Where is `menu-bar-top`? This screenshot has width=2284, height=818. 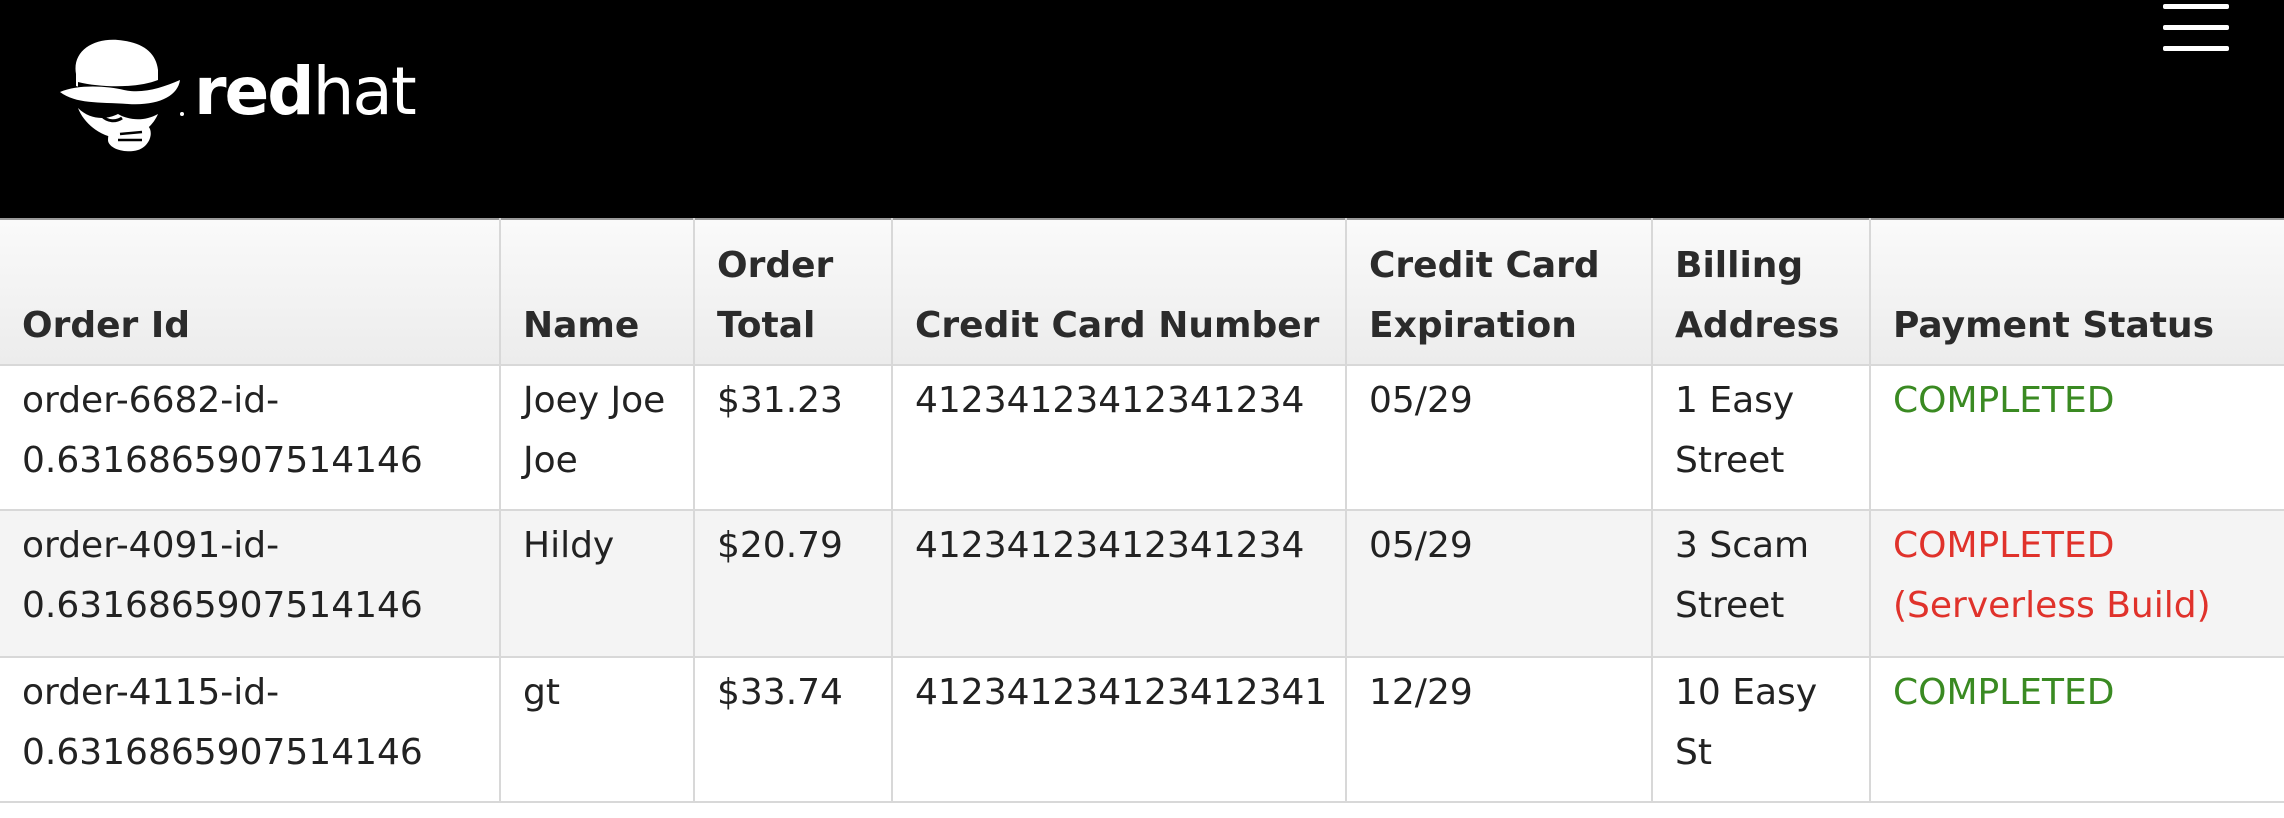
menu-bar-top is located at coordinates (2196, 6).